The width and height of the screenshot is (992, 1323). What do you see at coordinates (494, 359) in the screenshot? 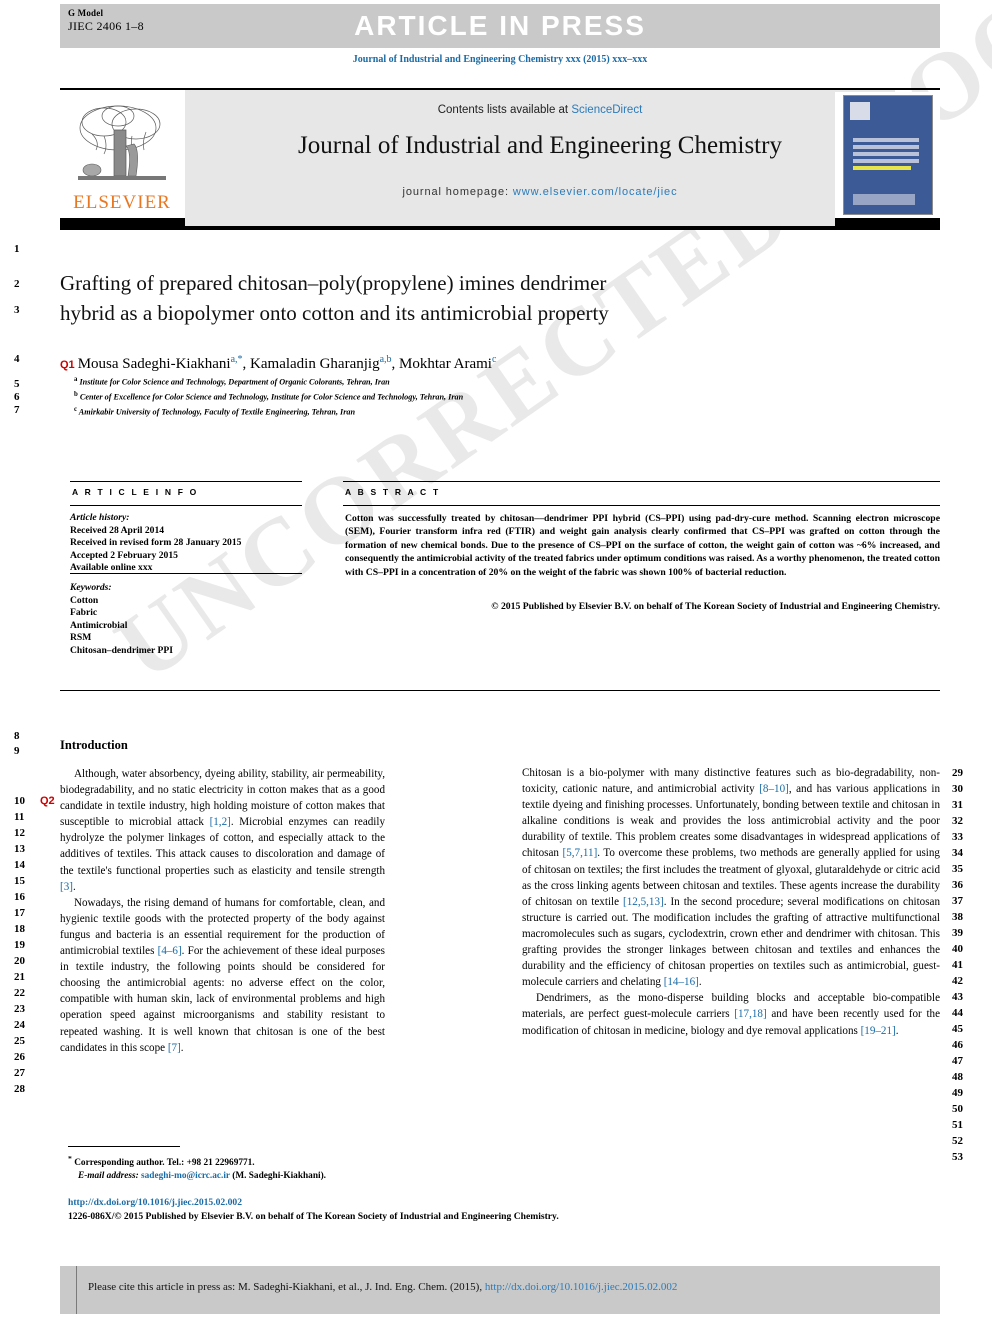
I see `author-sup-3: c` at bounding box center [494, 359].